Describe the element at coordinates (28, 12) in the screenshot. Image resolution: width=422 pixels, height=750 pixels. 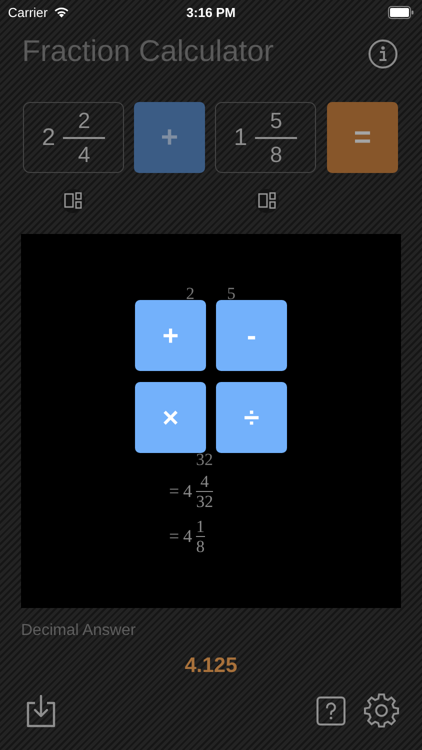
I see `carrier-name: Carrier` at that location.